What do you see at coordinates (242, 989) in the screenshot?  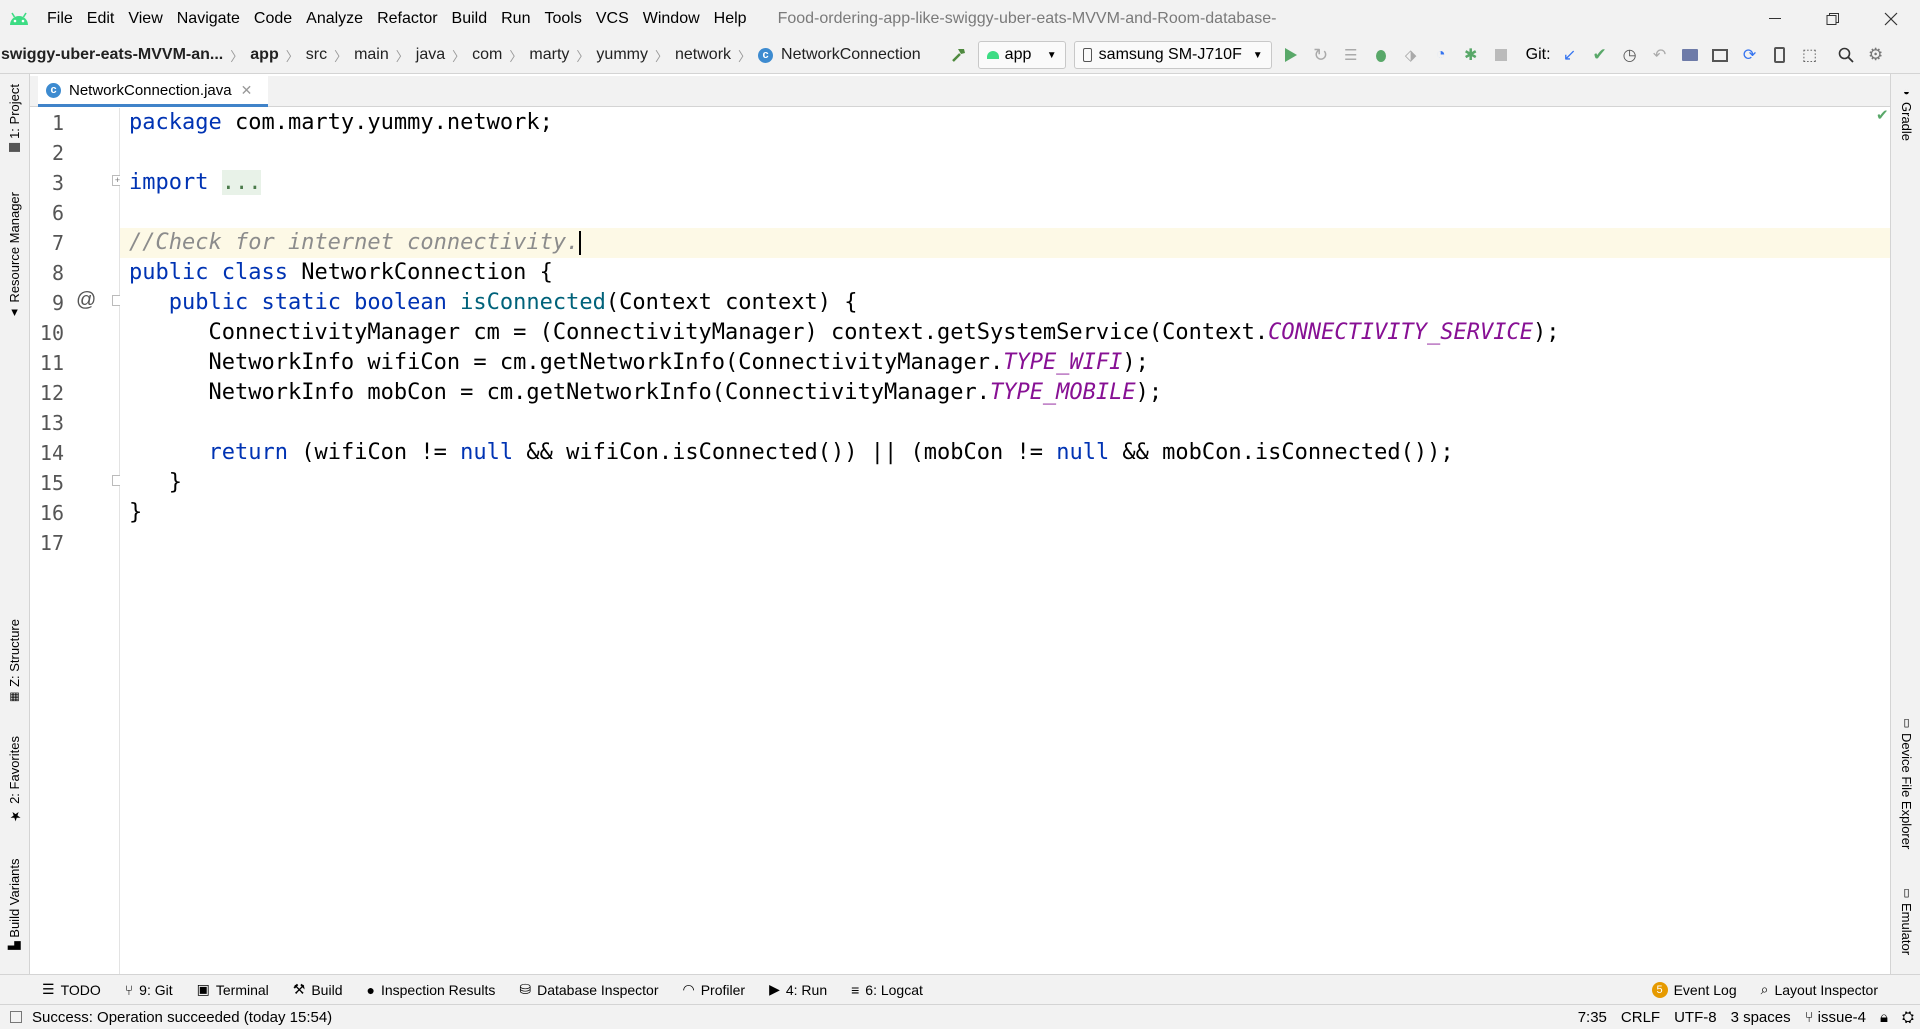 I see `terminal-tab-label: Terminal` at bounding box center [242, 989].